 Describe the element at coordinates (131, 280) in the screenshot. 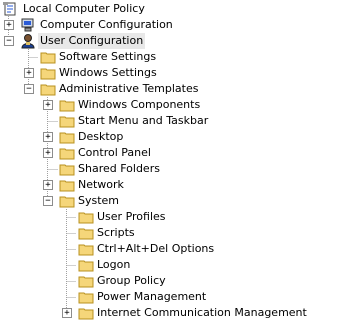

I see `tree-node-label: Group Policy` at that location.